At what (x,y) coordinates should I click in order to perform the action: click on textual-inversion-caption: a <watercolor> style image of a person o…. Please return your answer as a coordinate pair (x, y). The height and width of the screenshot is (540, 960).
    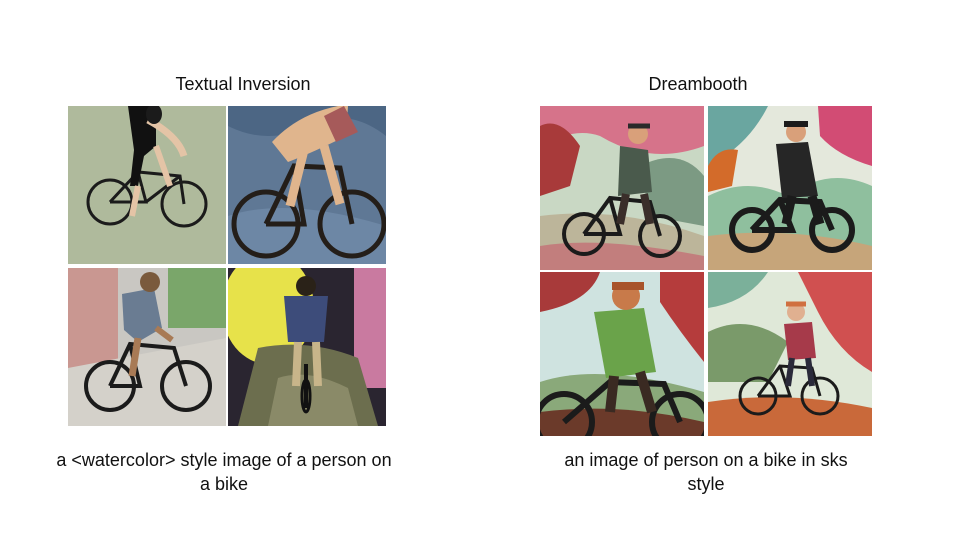
    Looking at the image, I should click on (224, 472).